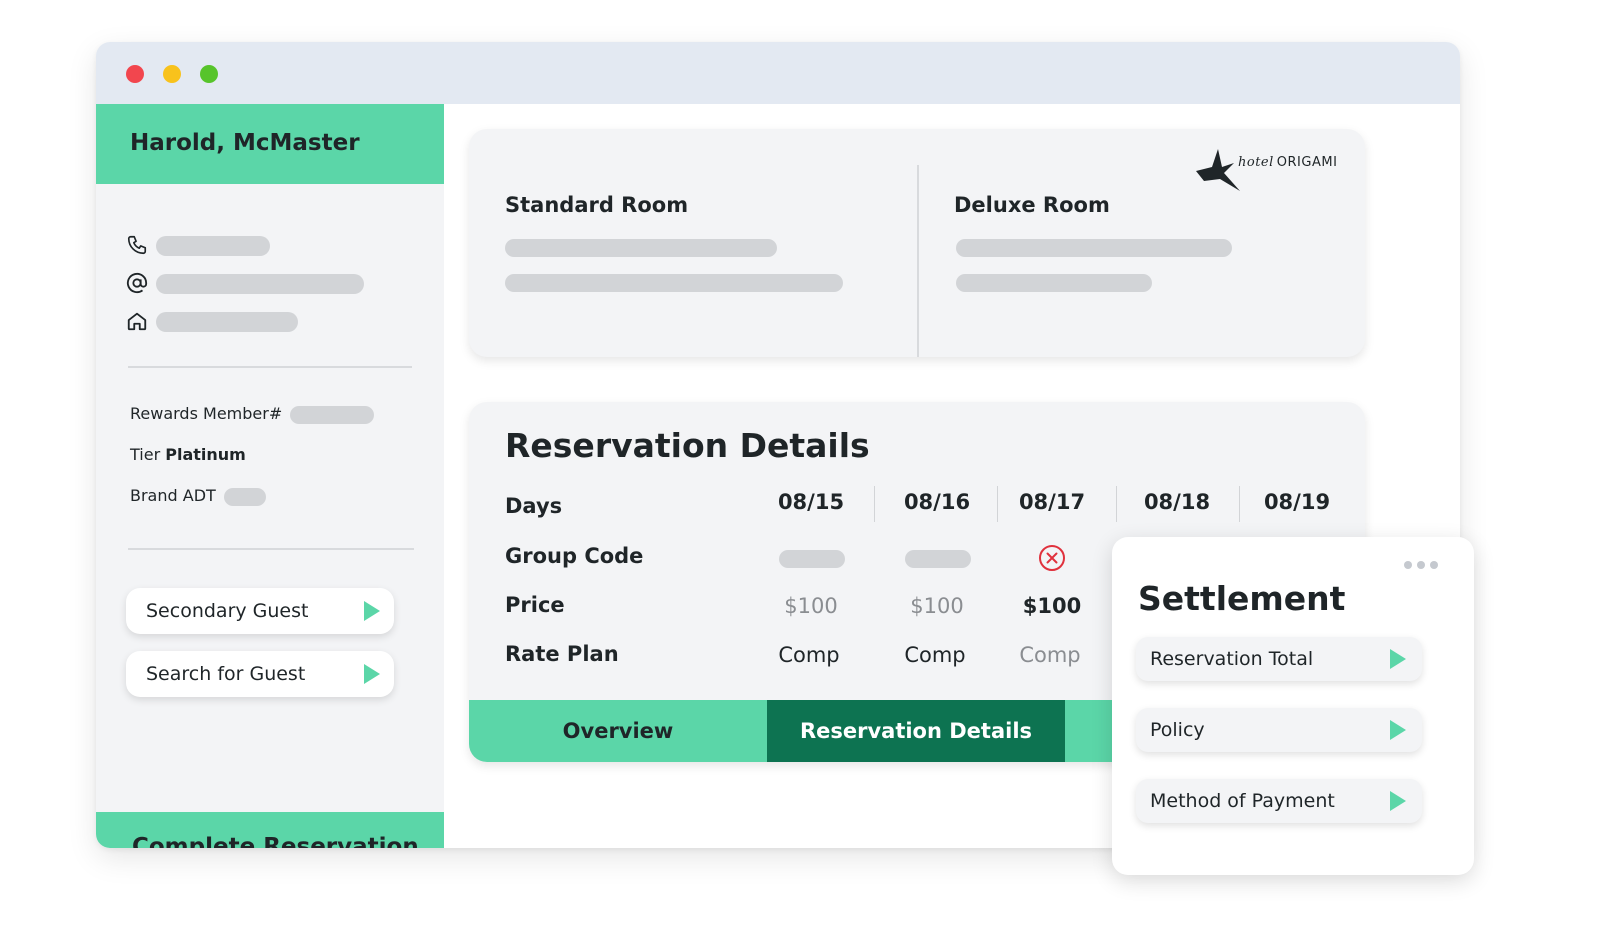 The image size is (1600, 937). What do you see at coordinates (1279, 730) in the screenshot?
I see `policy-button: Policy` at bounding box center [1279, 730].